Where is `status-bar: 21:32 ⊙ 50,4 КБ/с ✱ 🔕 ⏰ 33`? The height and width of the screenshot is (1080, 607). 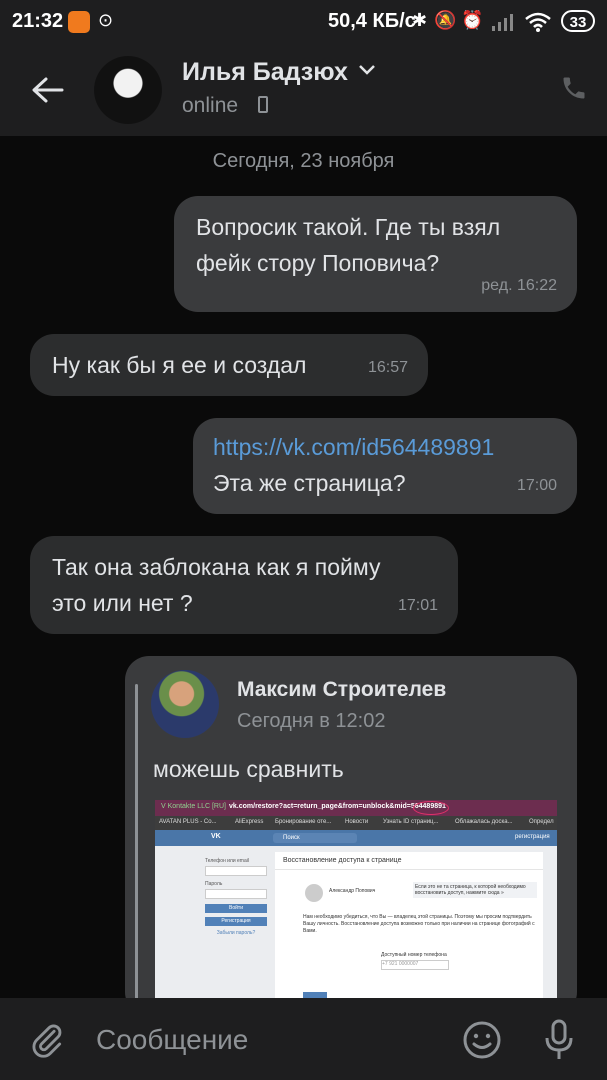 status-bar: 21:32 ⊙ 50,4 КБ/с ✱ 🔕 ⏰ 33 is located at coordinates (303, 22).